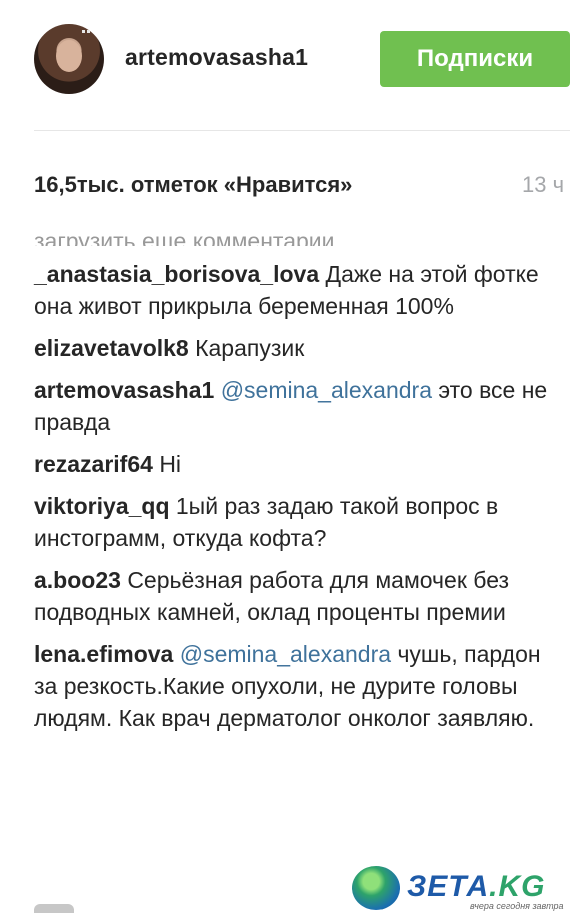 The width and height of the screenshot is (570, 913). What do you see at coordinates (294, 235) in the screenshot?
I see `load-more-comments-link: загрузить еще комментарии` at bounding box center [294, 235].